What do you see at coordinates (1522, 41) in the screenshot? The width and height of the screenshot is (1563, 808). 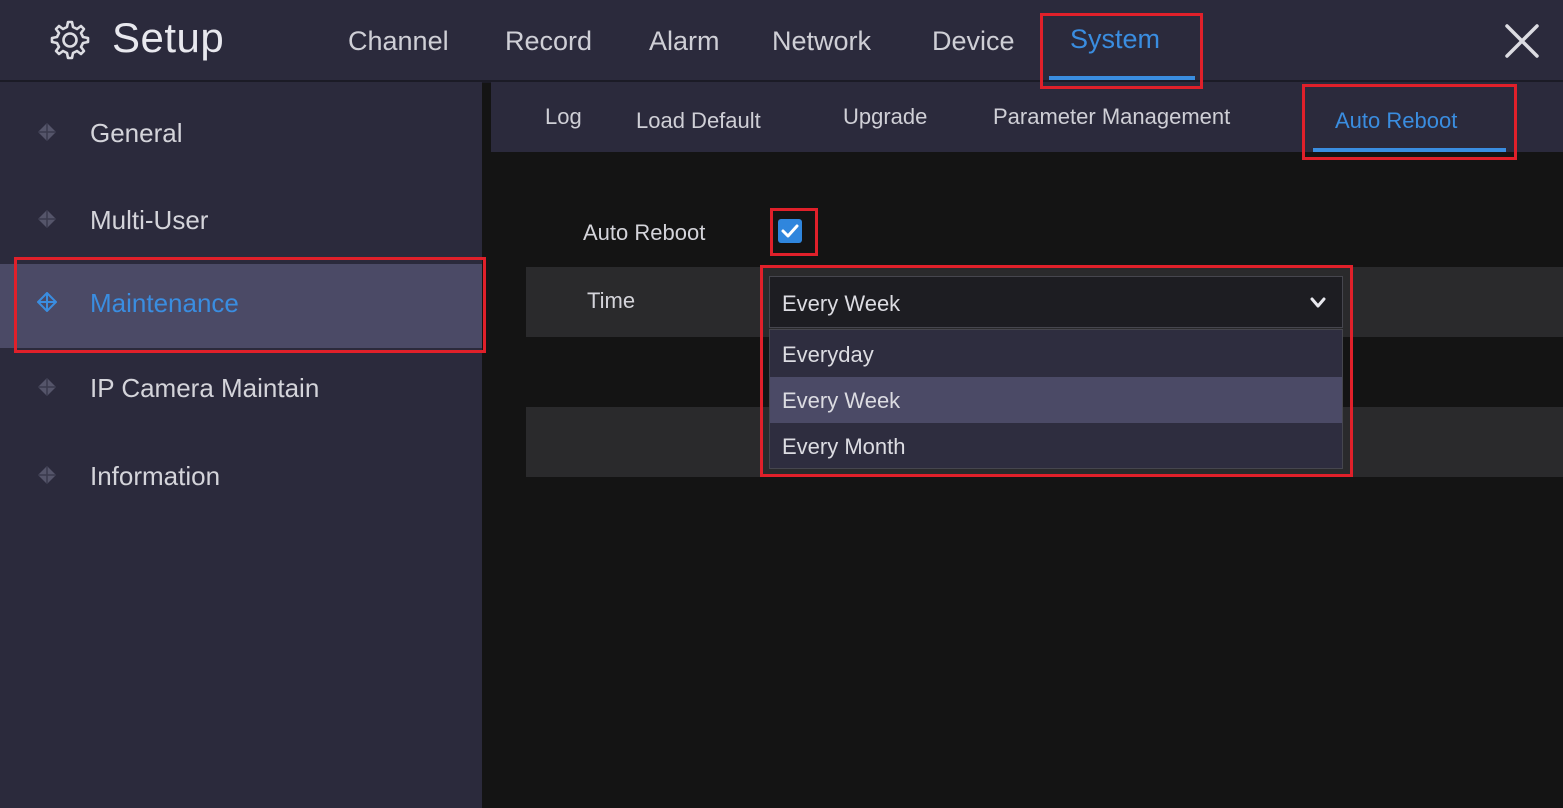 I see `close-icon` at bounding box center [1522, 41].